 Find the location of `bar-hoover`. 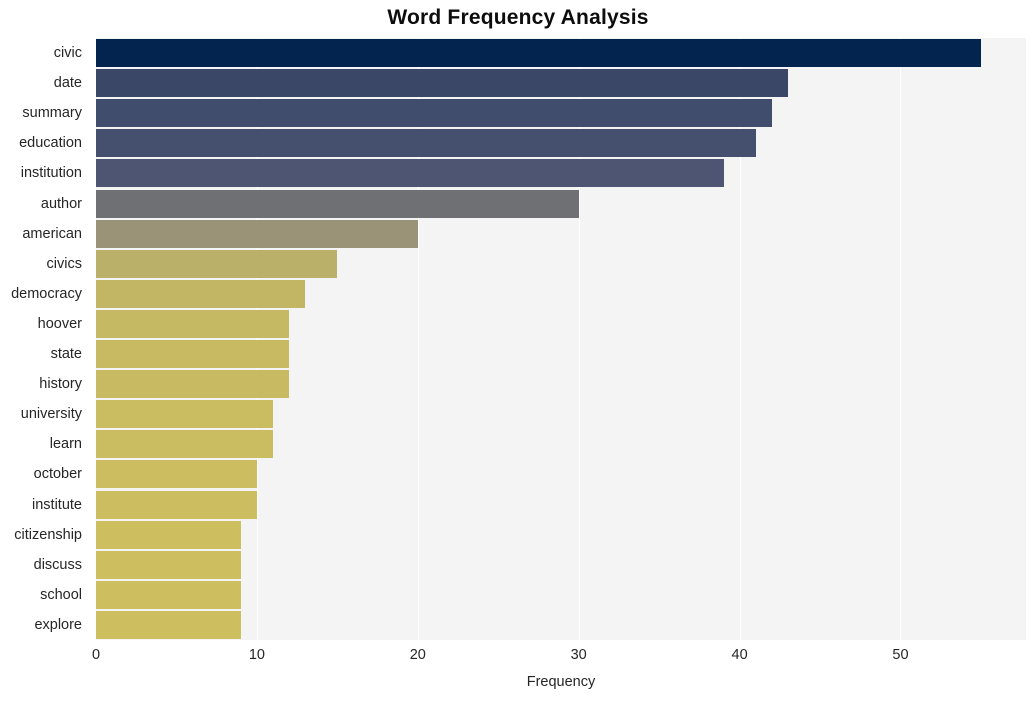

bar-hoover is located at coordinates (193, 323).